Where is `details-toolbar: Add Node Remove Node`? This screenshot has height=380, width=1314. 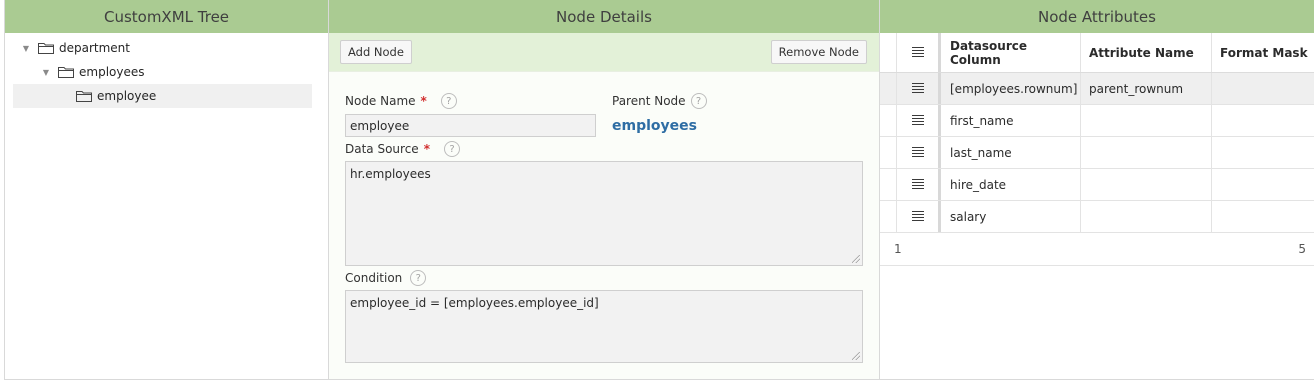
details-toolbar: Add Node Remove Node is located at coordinates (604, 52).